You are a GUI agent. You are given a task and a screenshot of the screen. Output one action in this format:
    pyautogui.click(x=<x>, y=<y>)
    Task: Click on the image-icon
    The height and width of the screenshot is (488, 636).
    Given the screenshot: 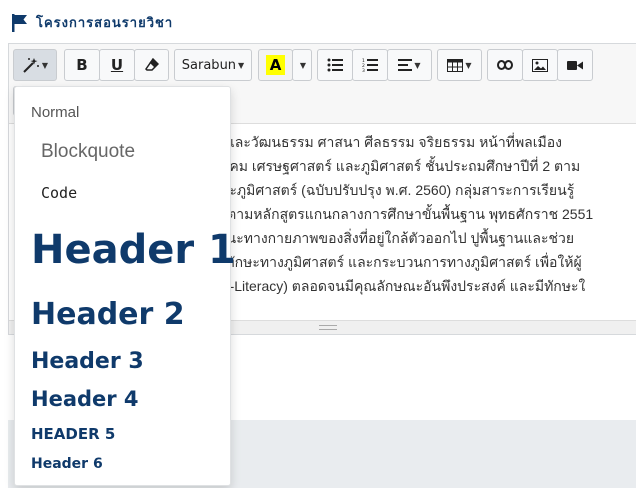 What is the action you would take?
    pyautogui.click(x=540, y=65)
    